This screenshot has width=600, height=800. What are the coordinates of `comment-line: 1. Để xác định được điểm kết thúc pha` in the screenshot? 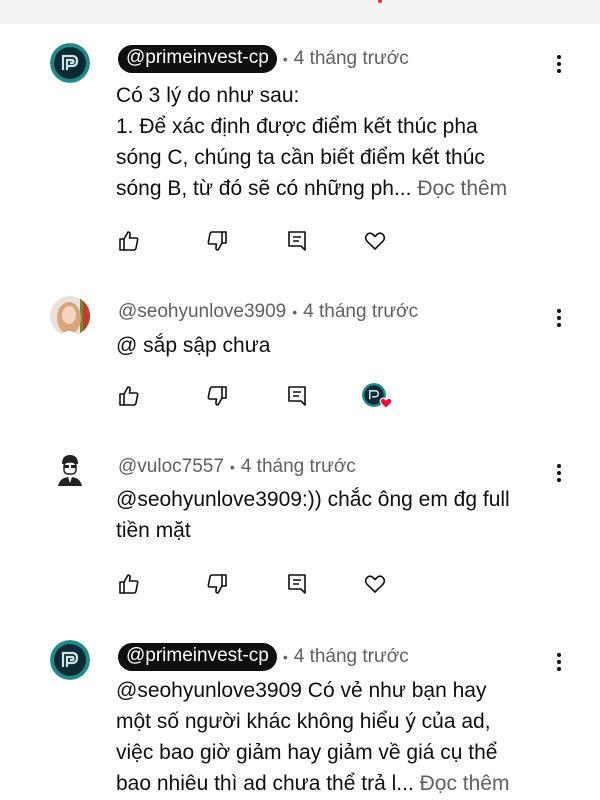 It's located at (297, 126).